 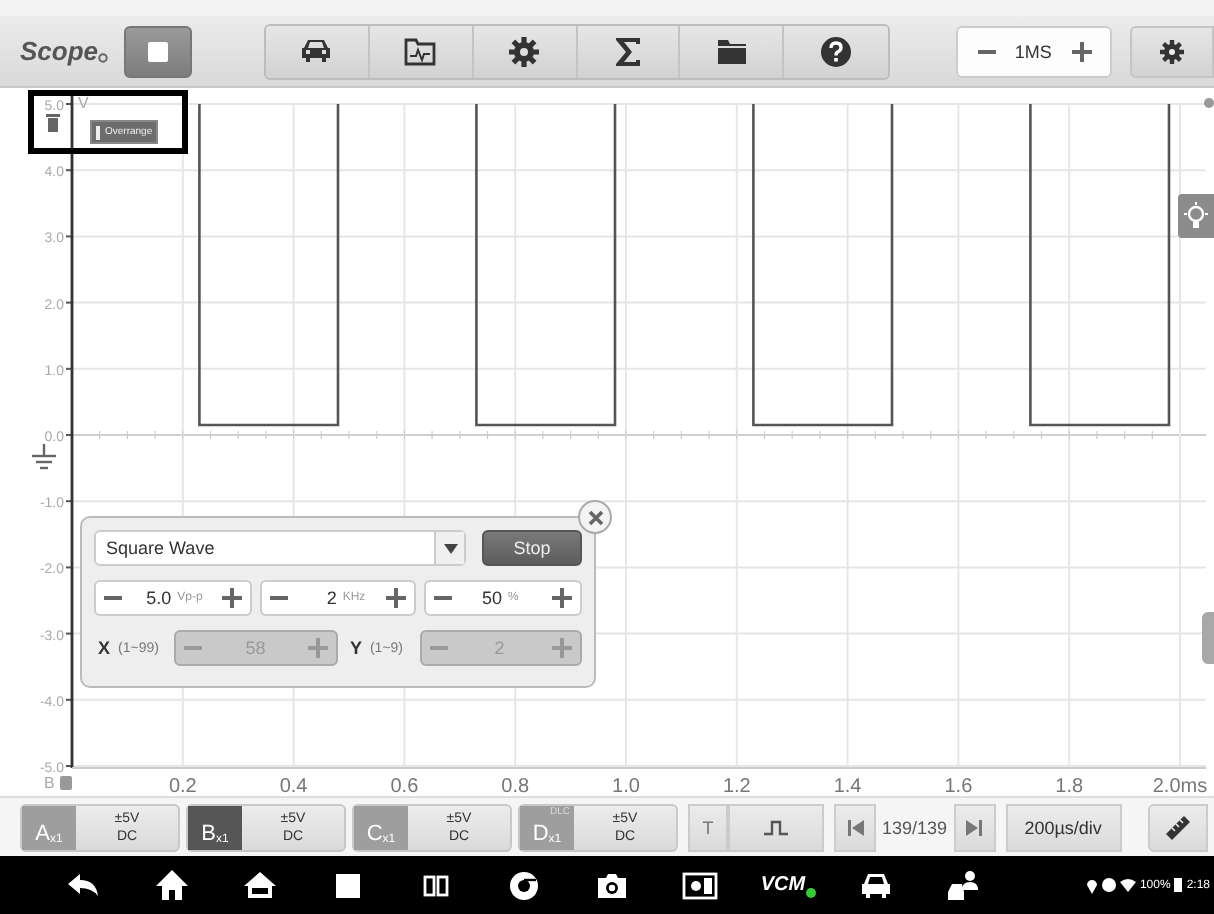 What do you see at coordinates (1091, 885) in the screenshot?
I see `location-icon` at bounding box center [1091, 885].